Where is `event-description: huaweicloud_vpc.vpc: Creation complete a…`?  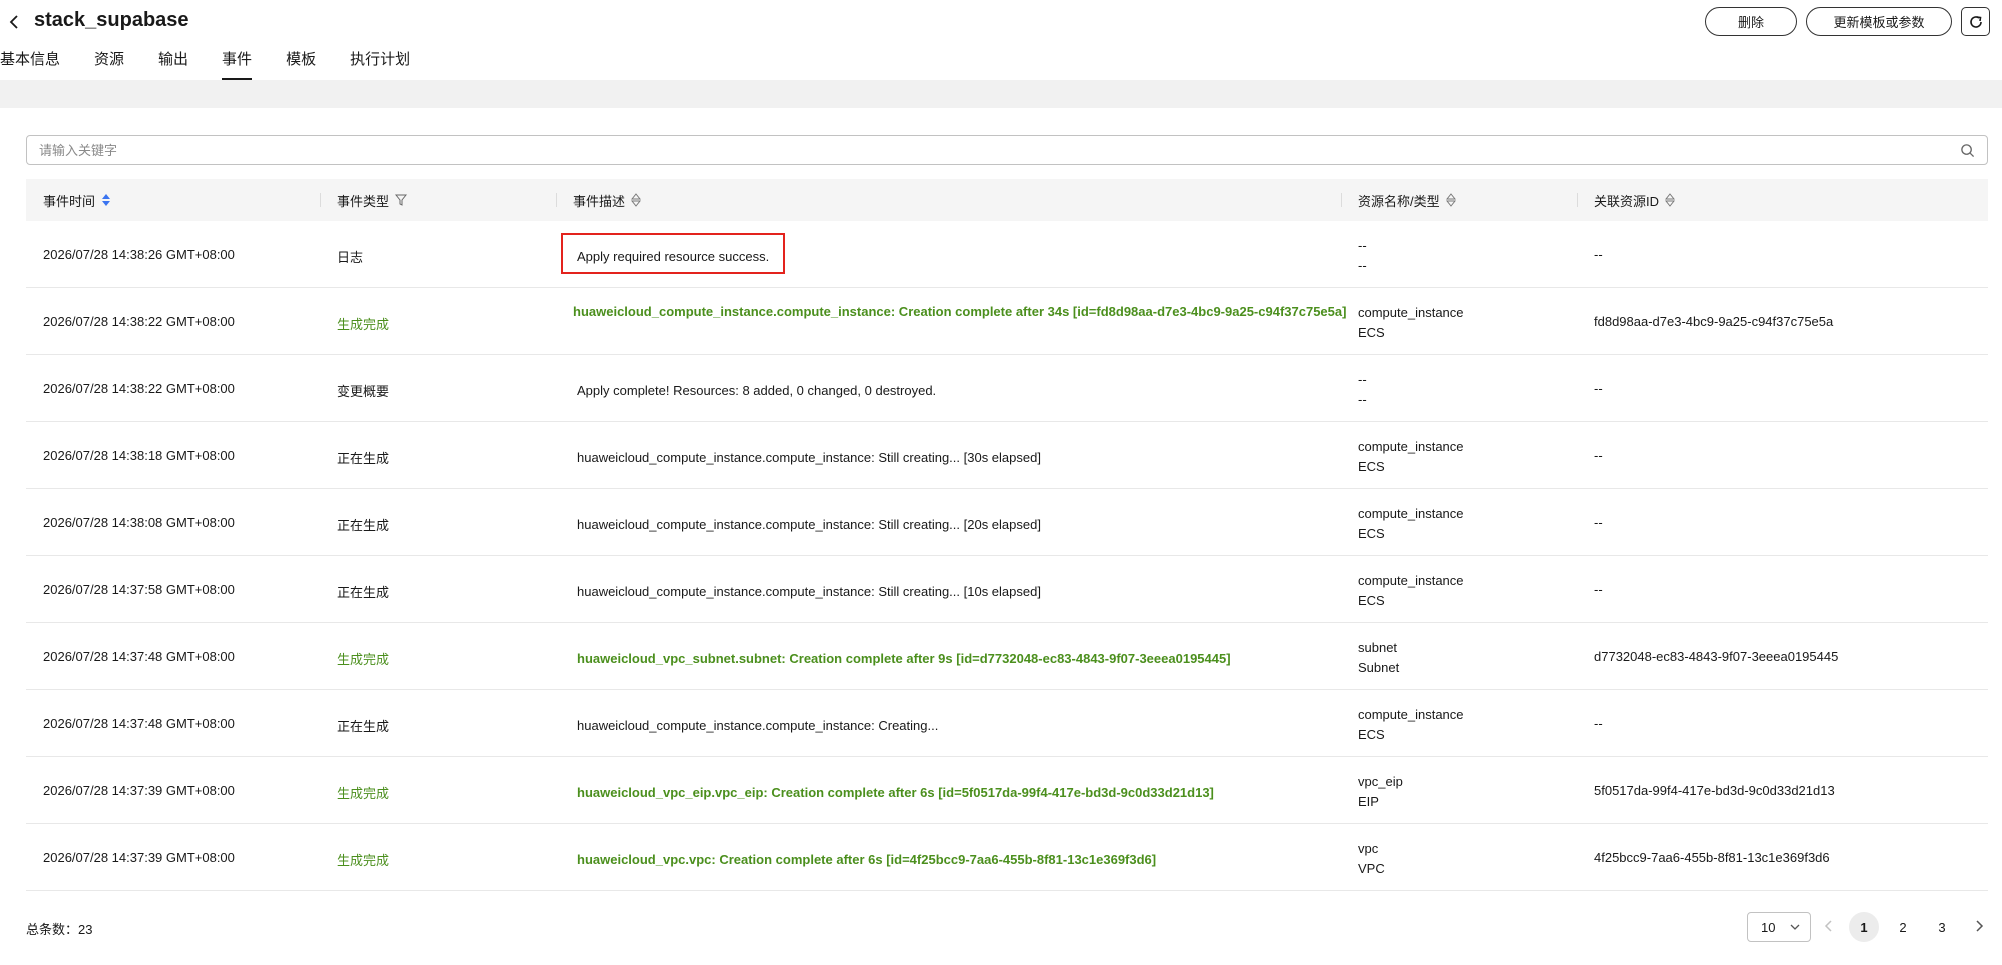 event-description: huaweicloud_vpc.vpc: Creation complete a… is located at coordinates (867, 859).